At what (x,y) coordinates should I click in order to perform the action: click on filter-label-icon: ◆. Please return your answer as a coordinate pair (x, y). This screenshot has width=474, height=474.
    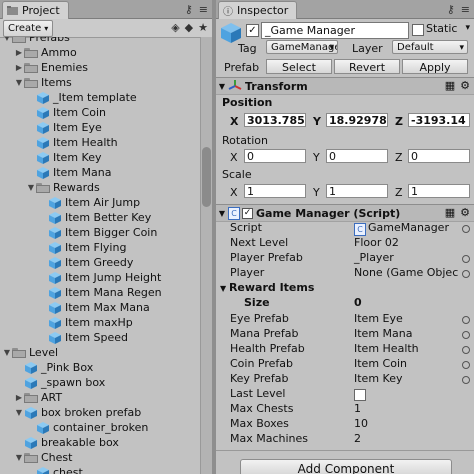
    Looking at the image, I should click on (189, 27).